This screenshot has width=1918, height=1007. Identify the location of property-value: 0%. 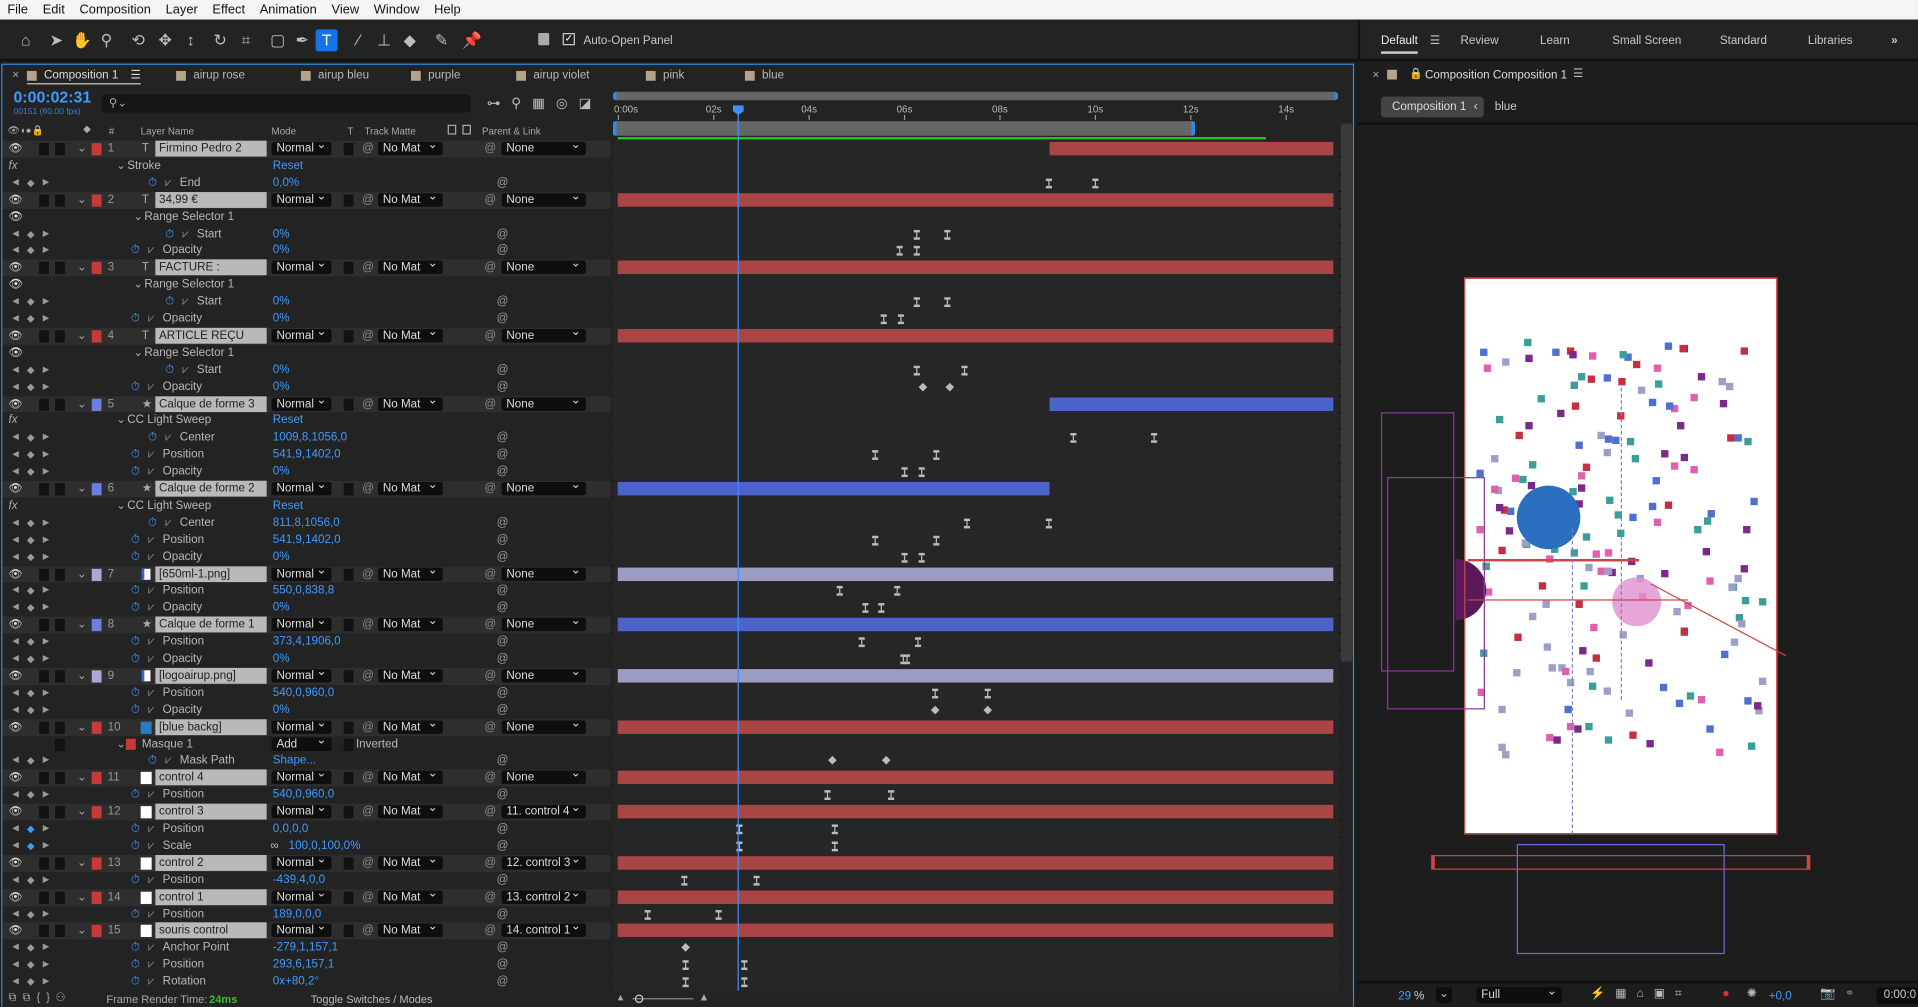
(281, 659).